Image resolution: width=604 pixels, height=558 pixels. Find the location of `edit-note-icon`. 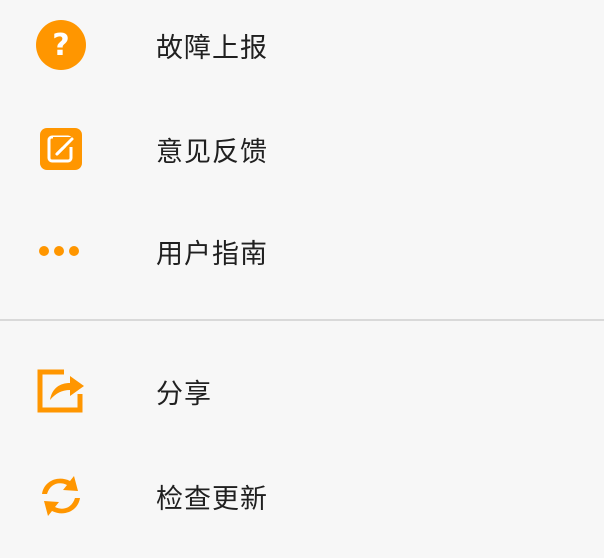

edit-note-icon is located at coordinates (61, 149).